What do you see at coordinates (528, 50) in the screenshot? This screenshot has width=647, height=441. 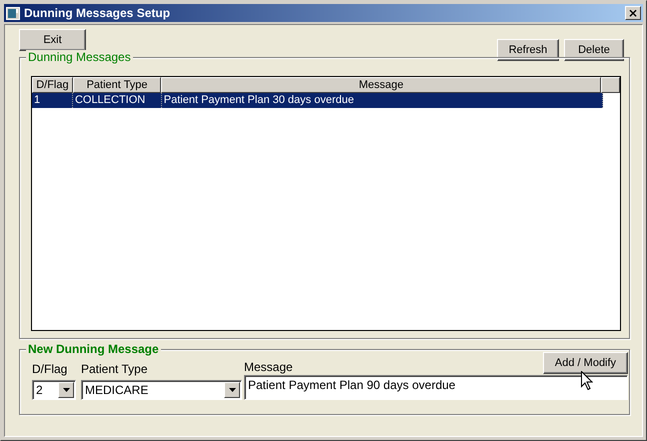 I see `refresh-button: Refresh` at bounding box center [528, 50].